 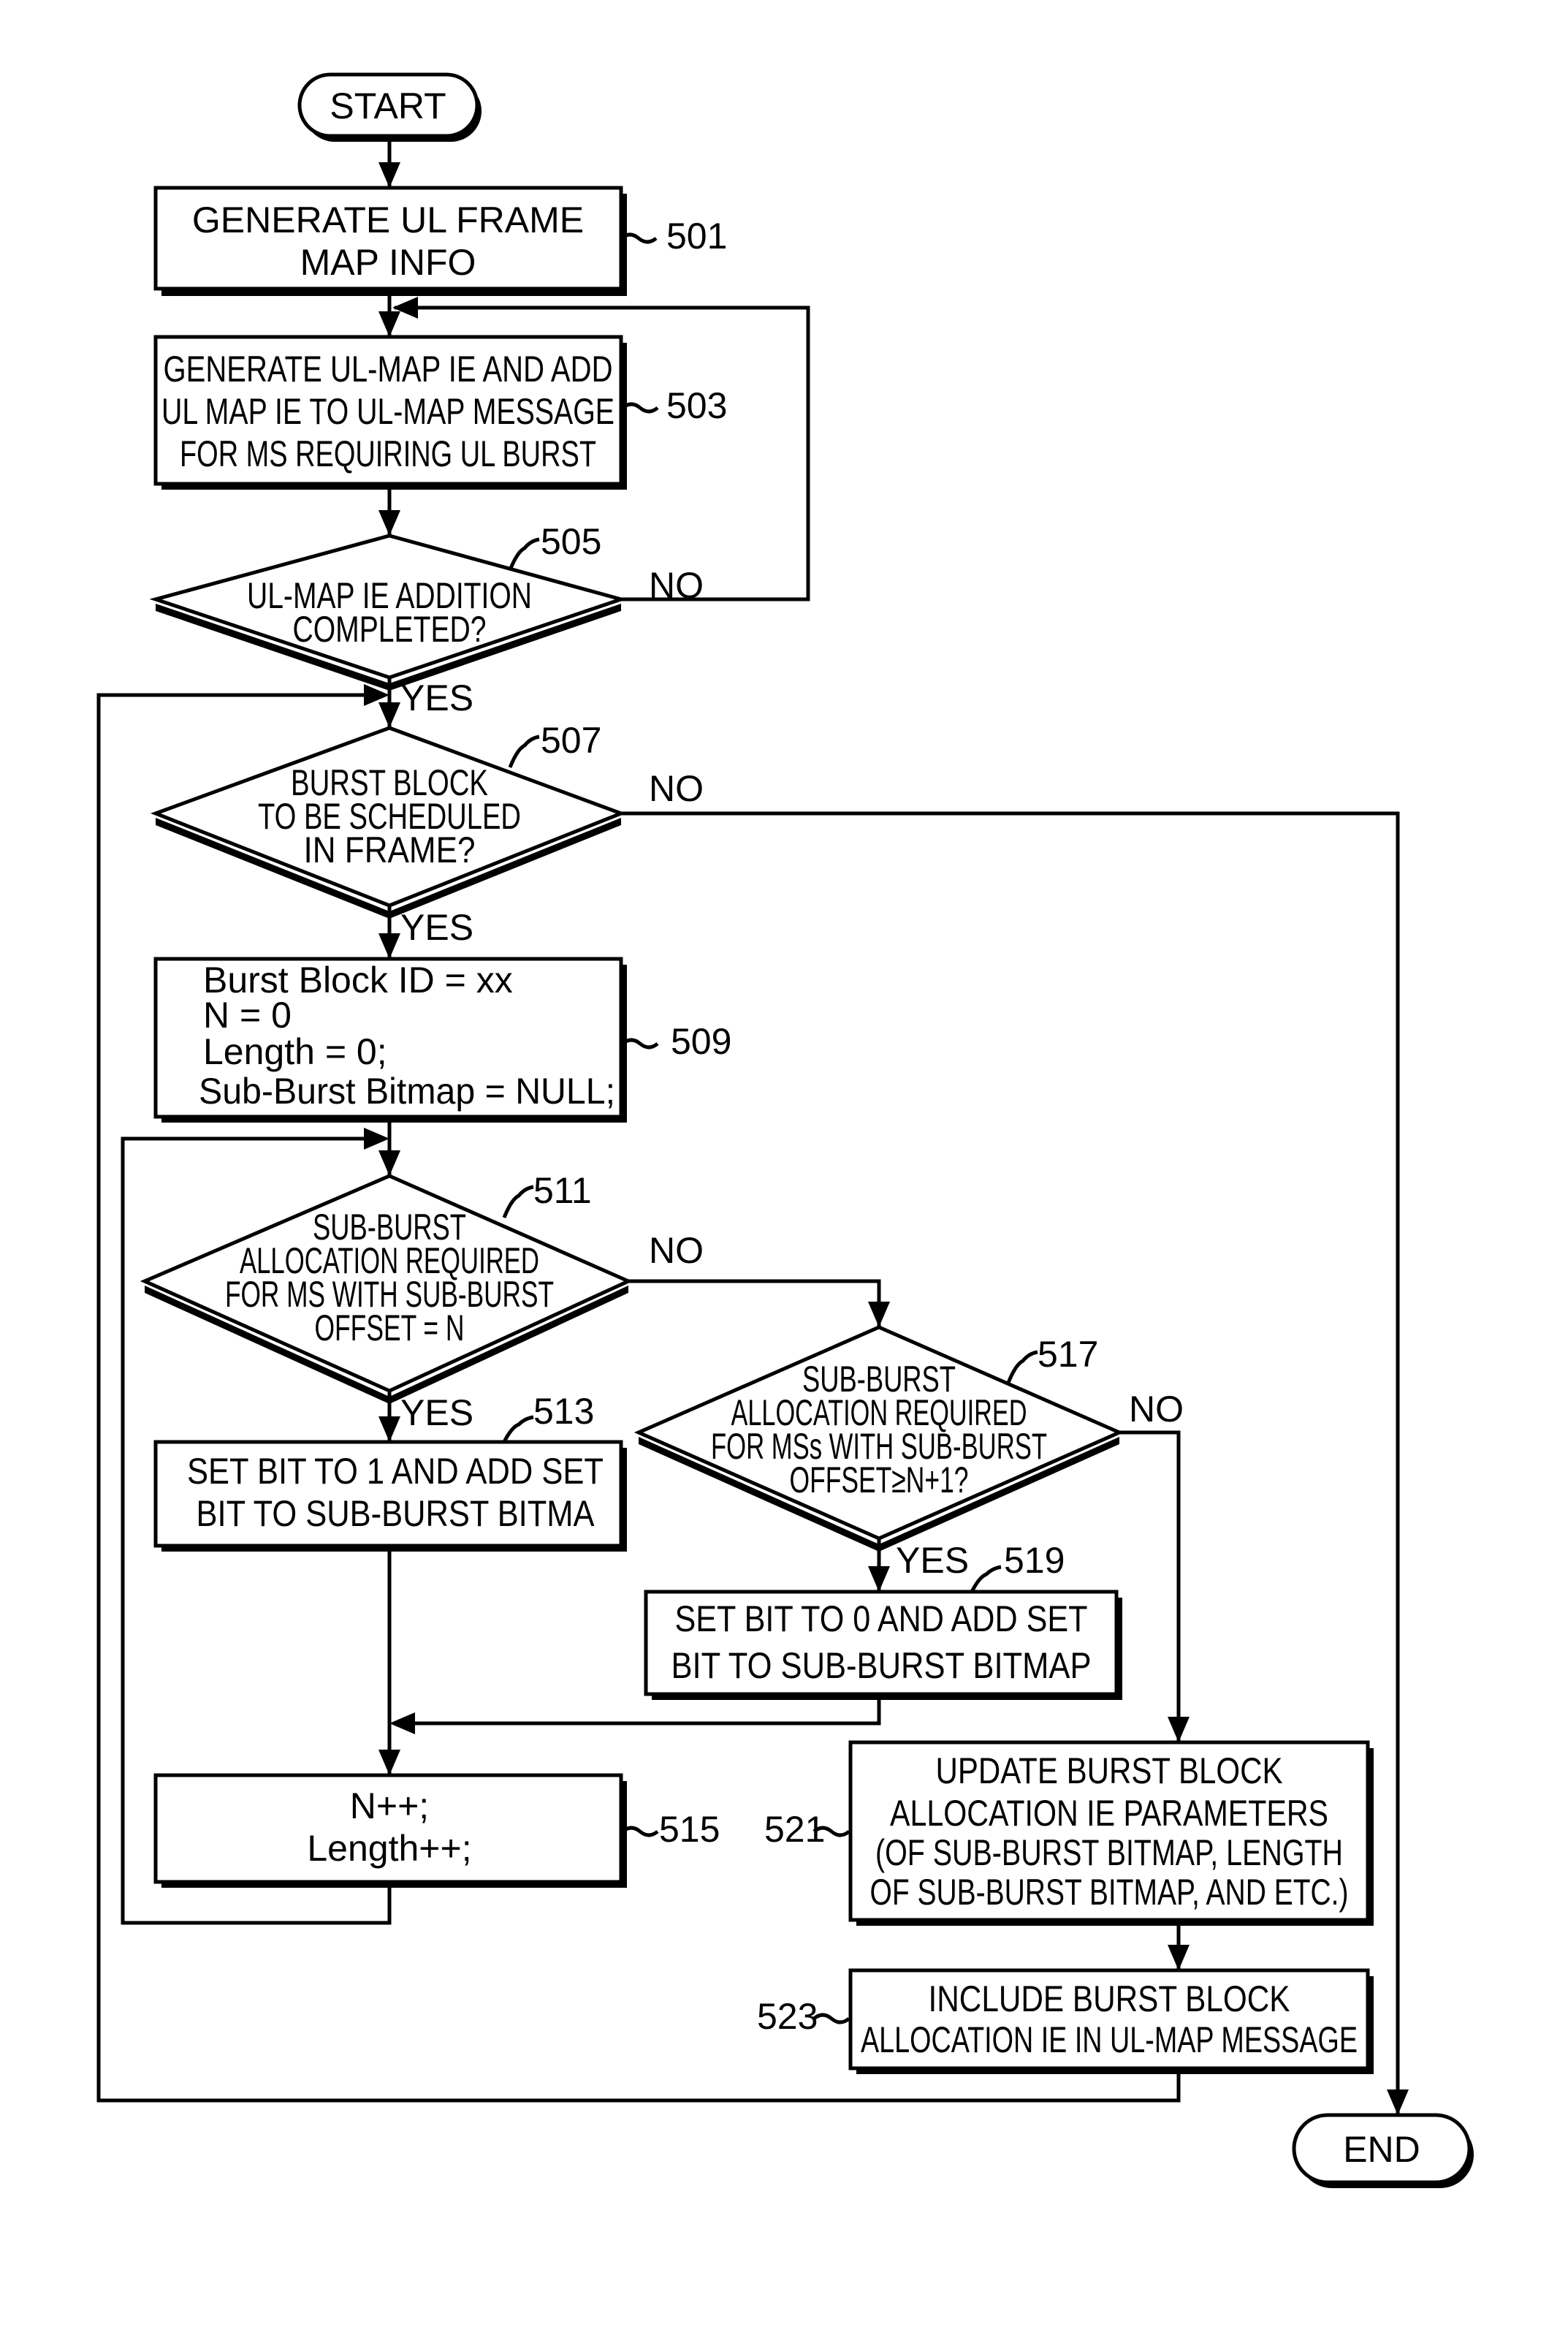 I want to click on start-label: START, so click(x=388, y=106).